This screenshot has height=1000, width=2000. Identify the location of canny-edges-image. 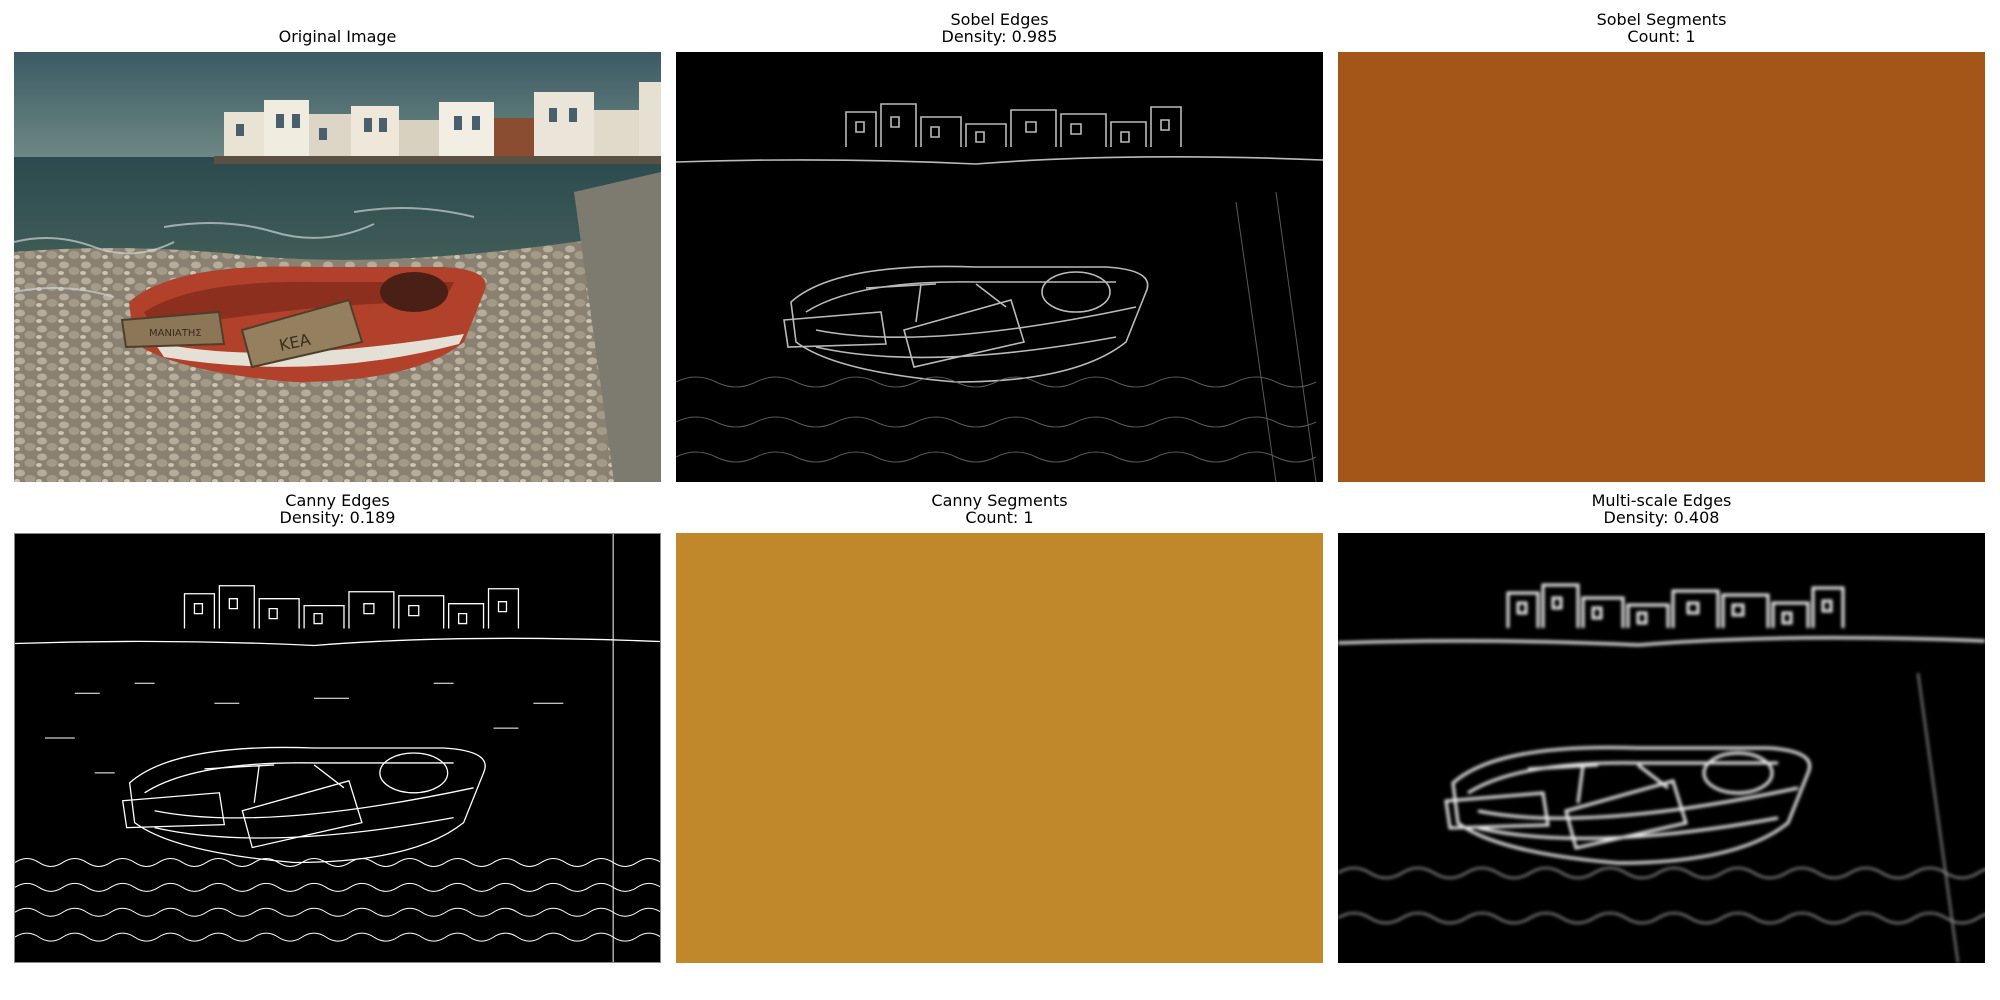
(337, 748).